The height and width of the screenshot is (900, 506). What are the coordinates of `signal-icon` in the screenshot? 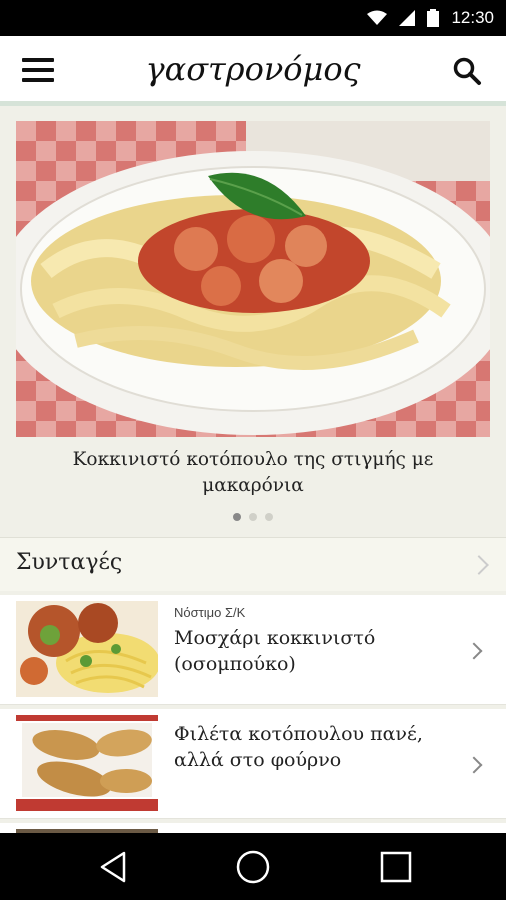 It's located at (407, 18).